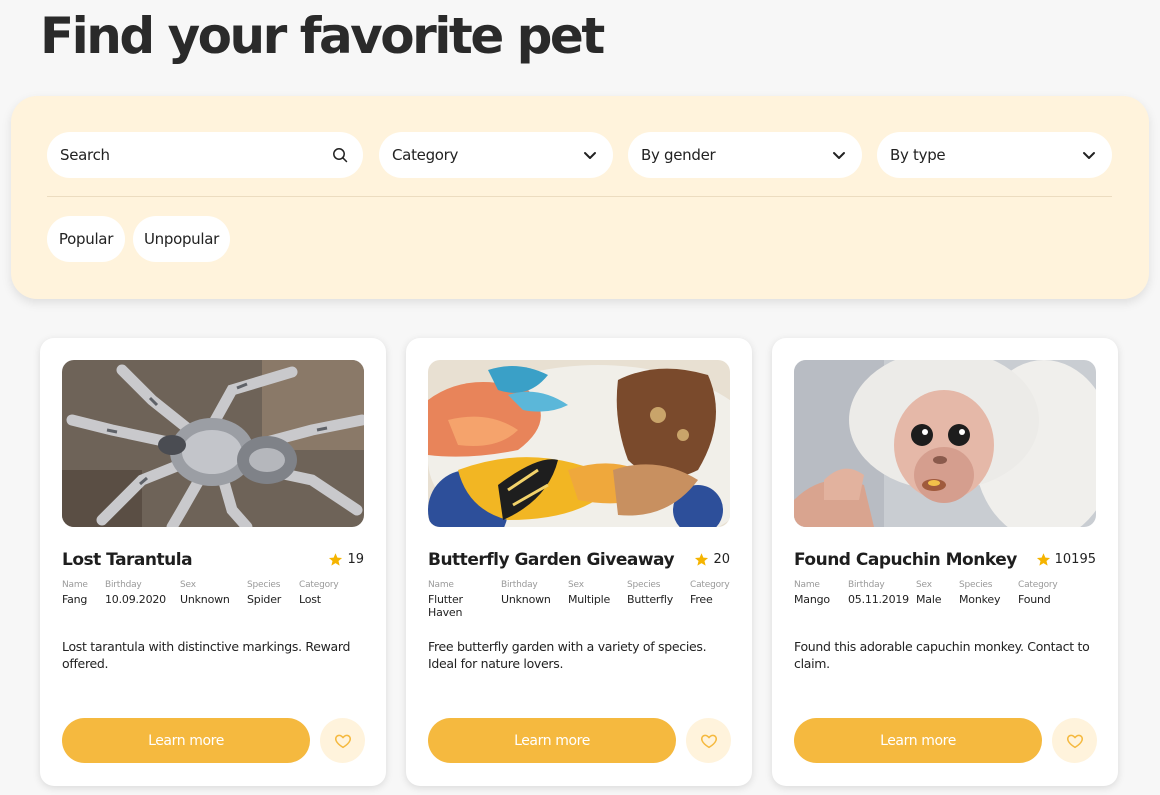 The width and height of the screenshot is (1160, 795). What do you see at coordinates (745, 155) in the screenshot?
I see `gender-select: By gender` at bounding box center [745, 155].